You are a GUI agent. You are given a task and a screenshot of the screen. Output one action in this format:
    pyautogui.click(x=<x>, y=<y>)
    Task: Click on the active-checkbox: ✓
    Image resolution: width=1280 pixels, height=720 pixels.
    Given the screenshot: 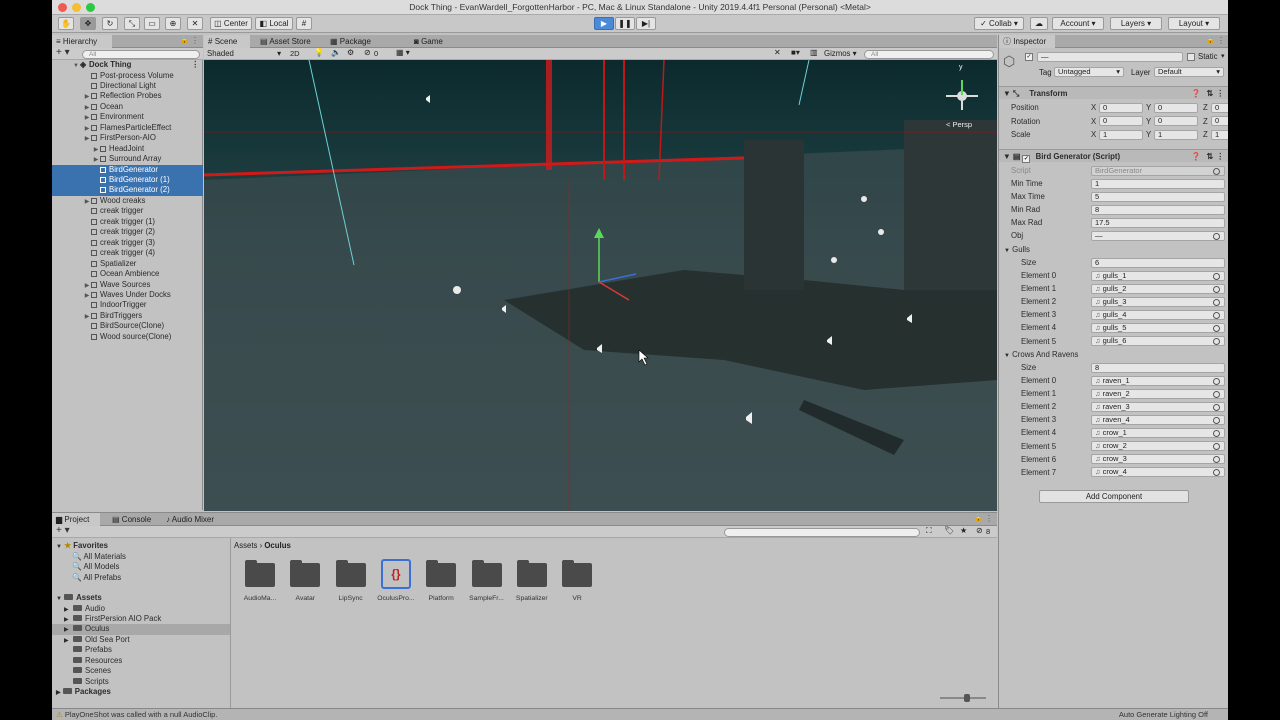 What is the action you would take?
    pyautogui.click(x=1029, y=57)
    